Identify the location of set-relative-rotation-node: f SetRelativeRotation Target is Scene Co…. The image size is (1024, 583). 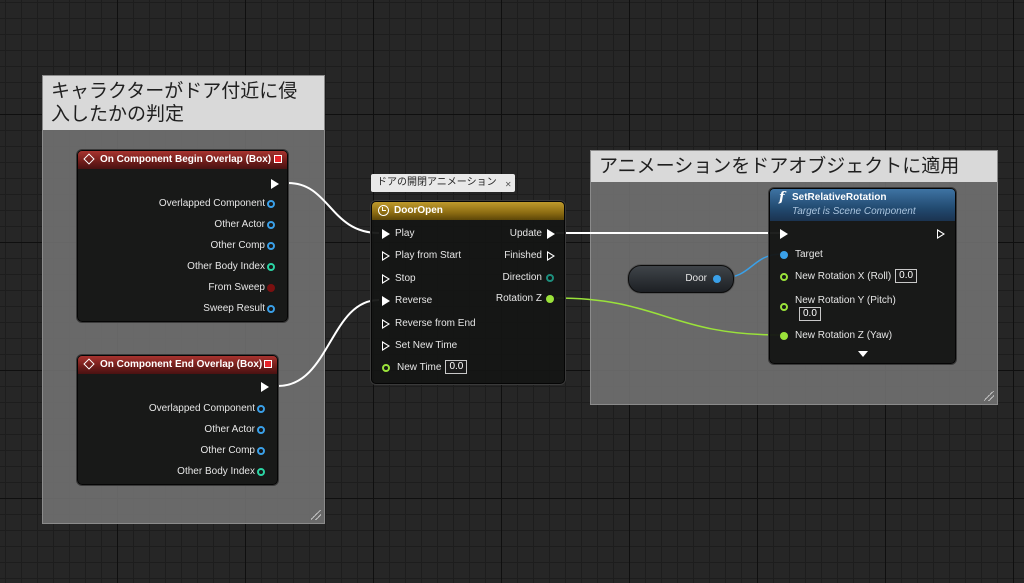
(862, 276).